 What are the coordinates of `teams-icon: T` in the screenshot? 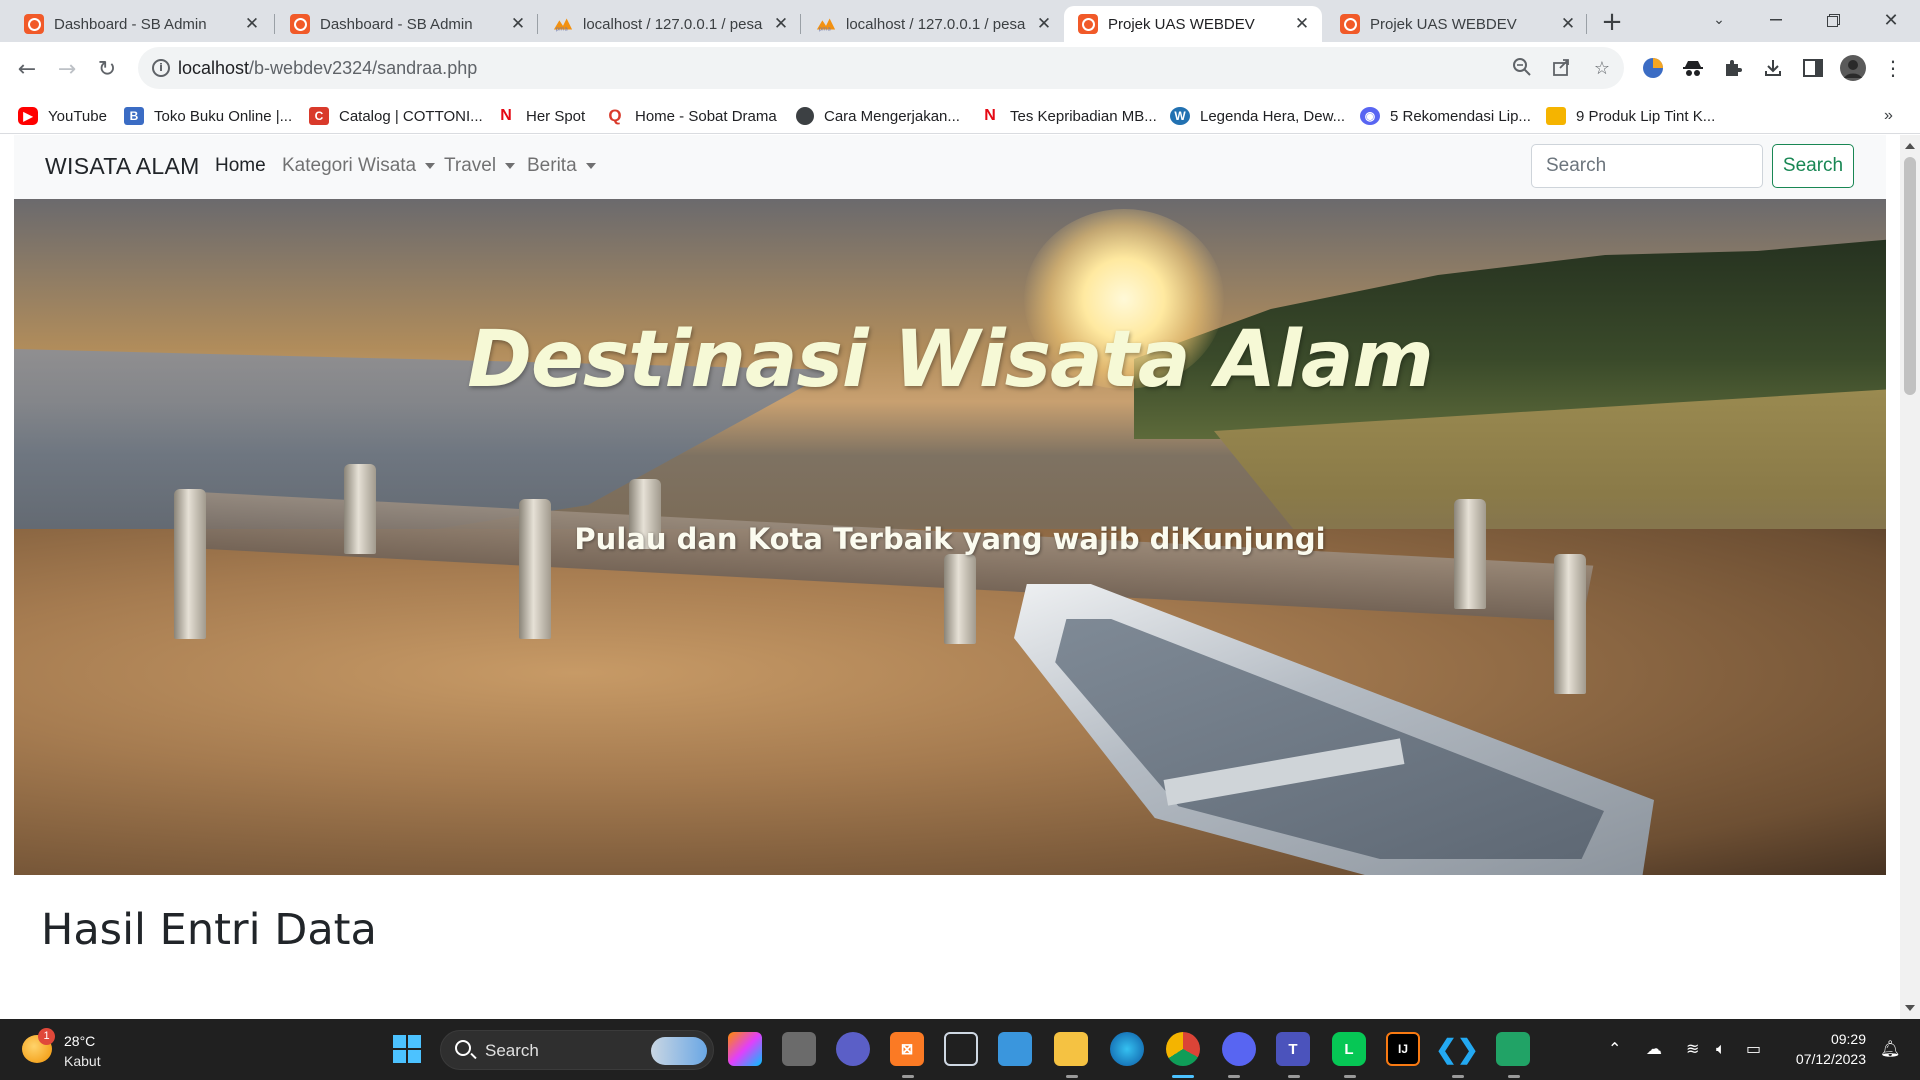 It's located at (1293, 1049).